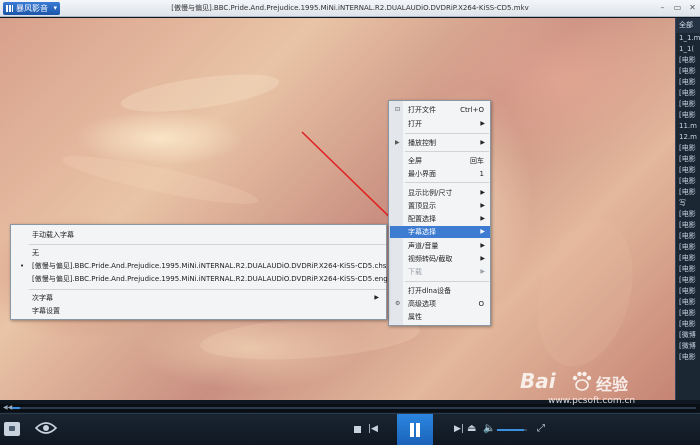  I want to click on volume-icon: 🔈, so click(489, 429).